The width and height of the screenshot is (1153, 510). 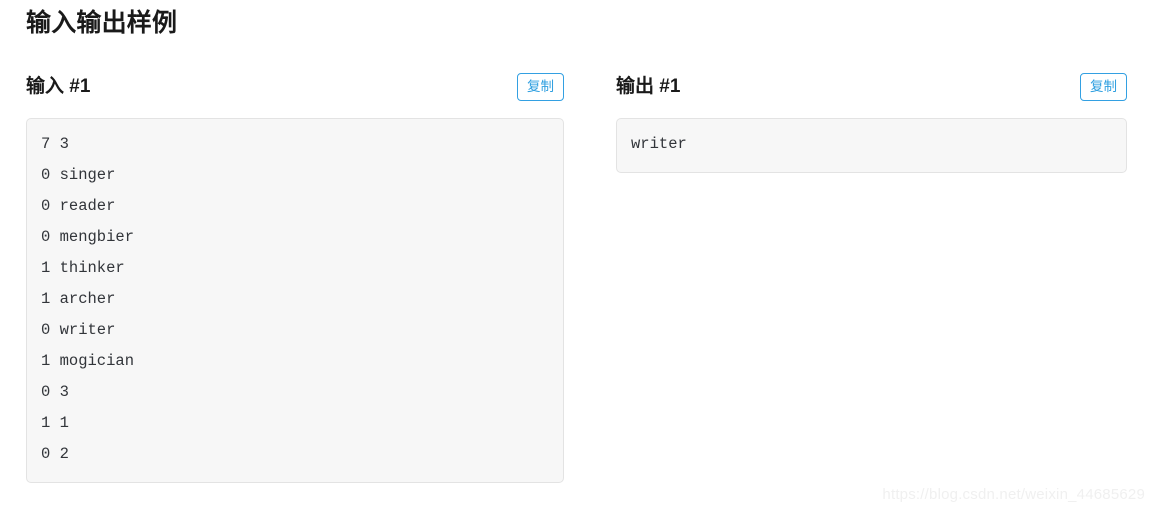 I want to click on sample-input-title: 输入 #1, so click(x=58, y=86).